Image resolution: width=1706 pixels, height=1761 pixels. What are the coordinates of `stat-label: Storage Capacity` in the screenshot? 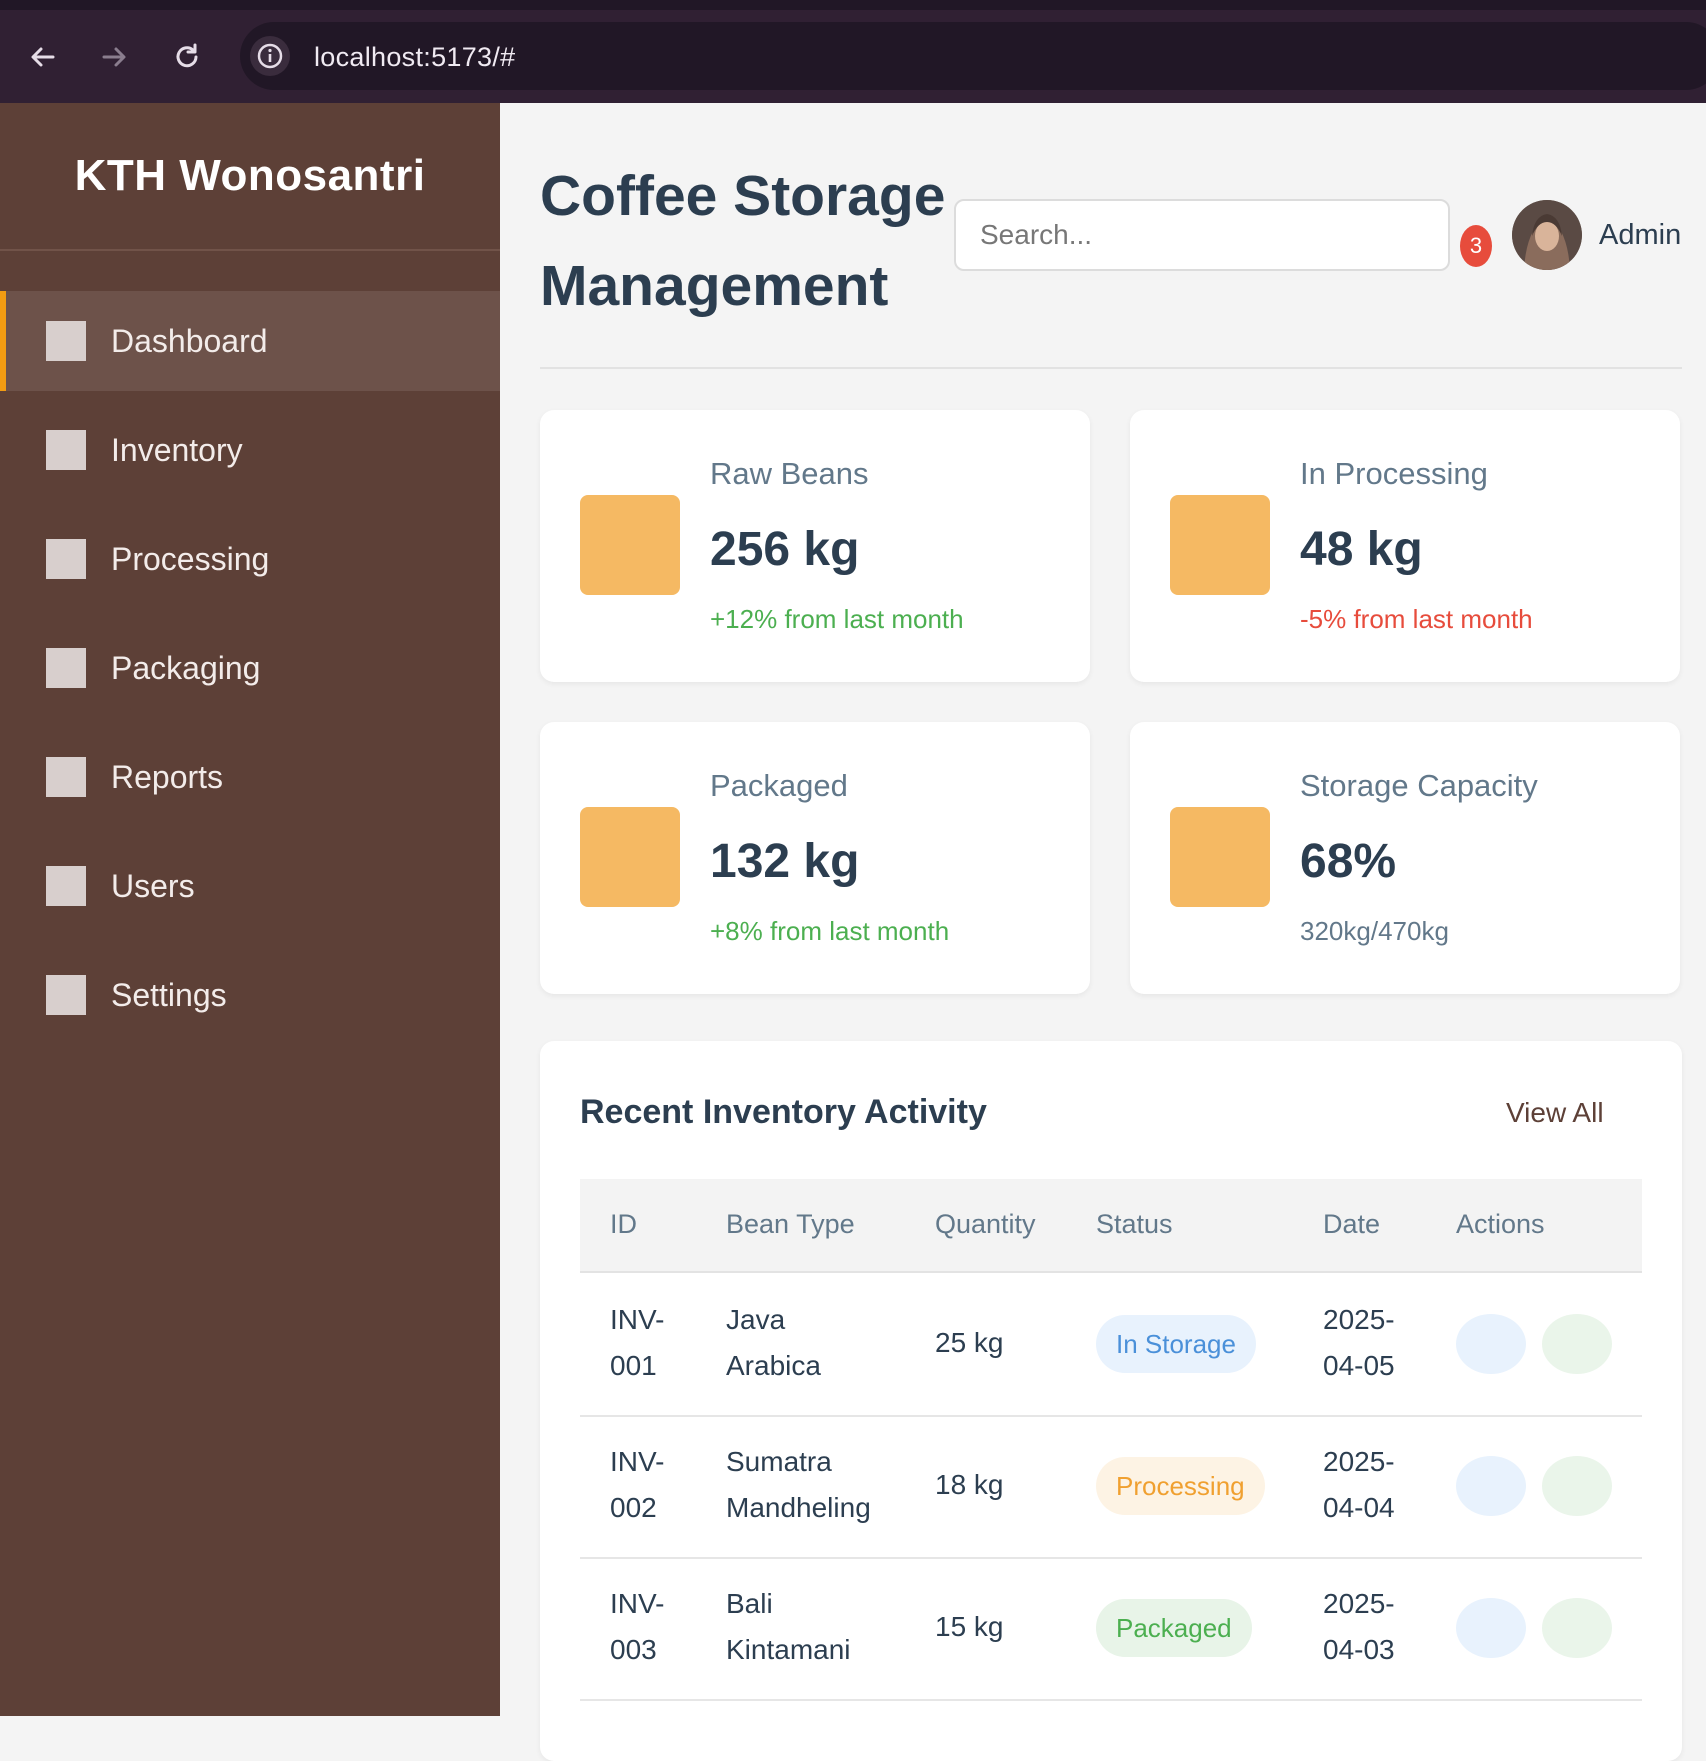 It's located at (1419, 785).